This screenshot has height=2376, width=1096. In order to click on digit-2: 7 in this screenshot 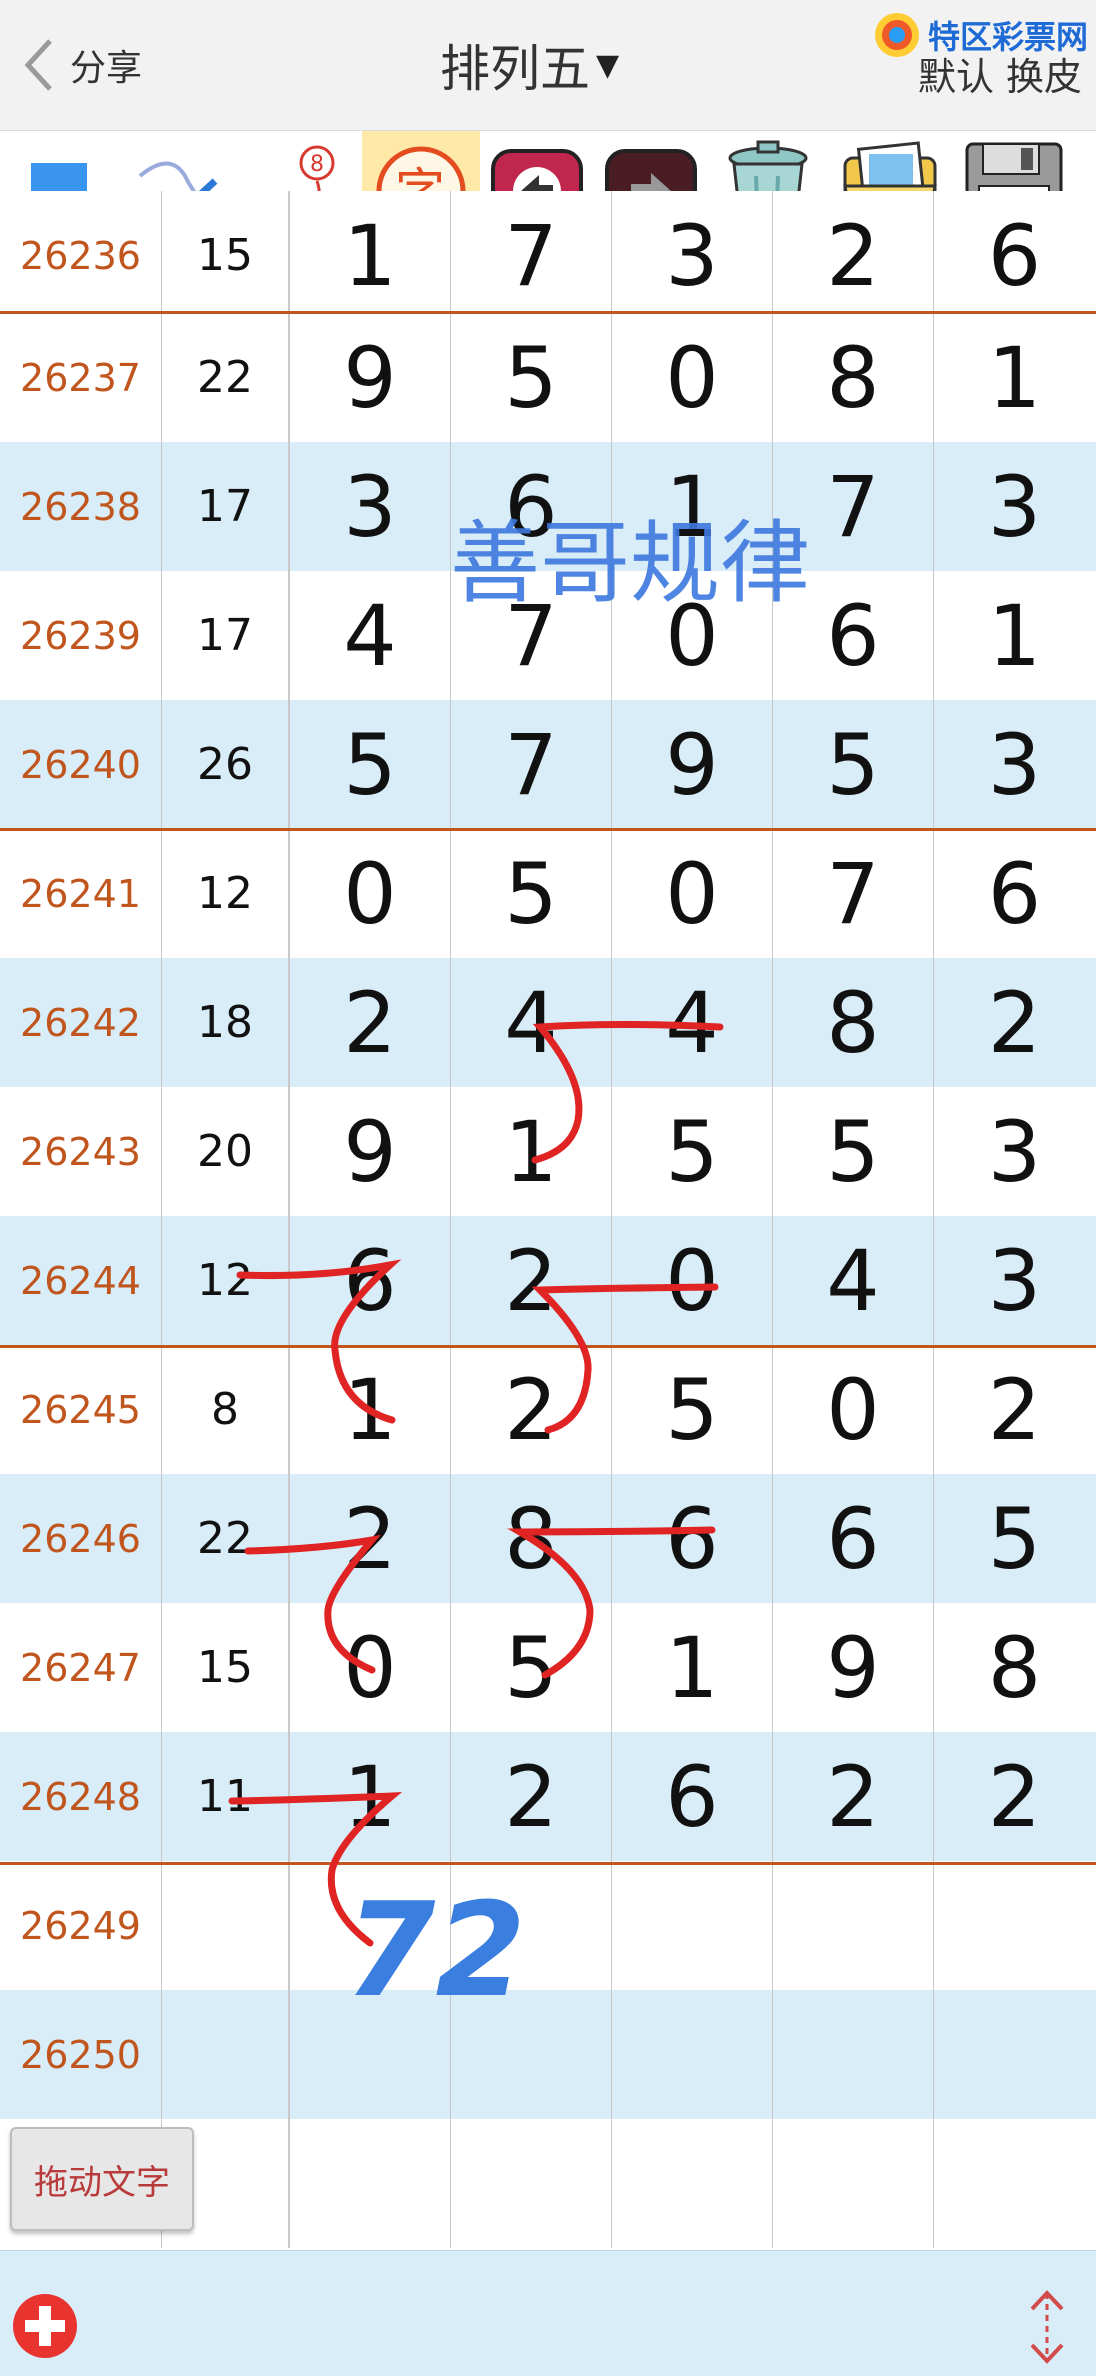, I will do `click(531, 764)`.